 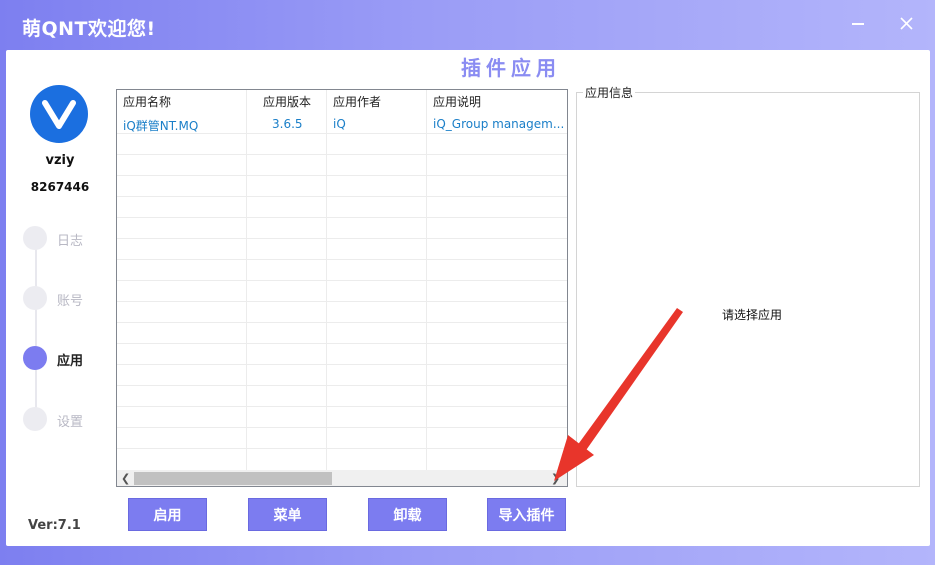 What do you see at coordinates (467, 25) in the screenshot?
I see `title-bar: 萌QNT欢迎您!` at bounding box center [467, 25].